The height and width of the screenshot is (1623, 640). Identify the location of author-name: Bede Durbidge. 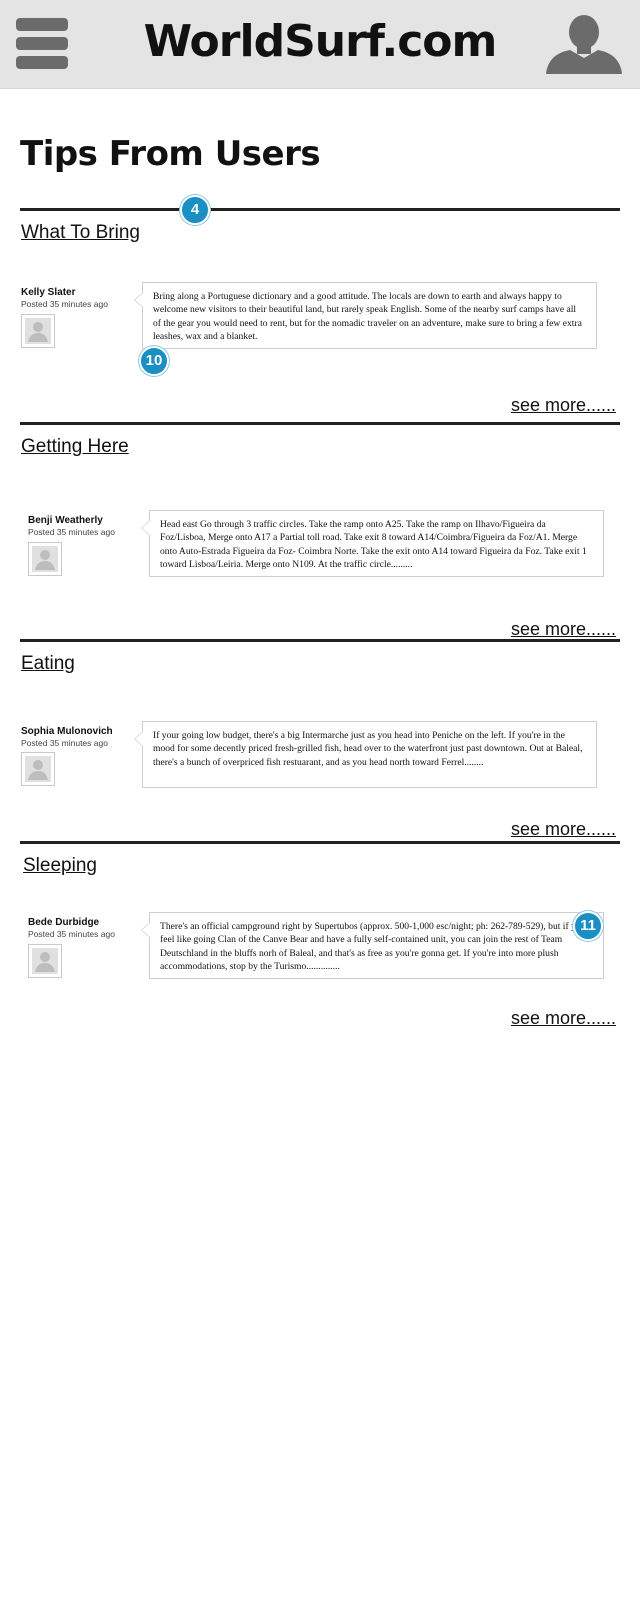
(63, 922).